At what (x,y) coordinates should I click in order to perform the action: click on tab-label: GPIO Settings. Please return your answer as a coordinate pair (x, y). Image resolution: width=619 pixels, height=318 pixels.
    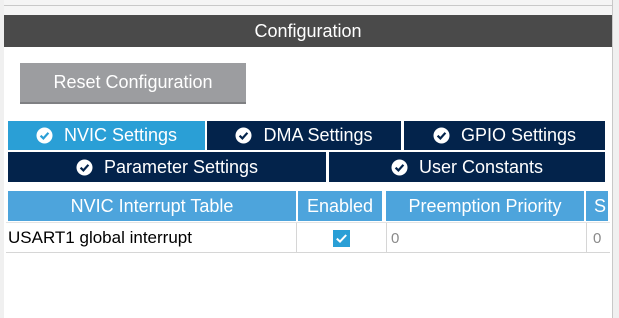
    Looking at the image, I should click on (518, 135).